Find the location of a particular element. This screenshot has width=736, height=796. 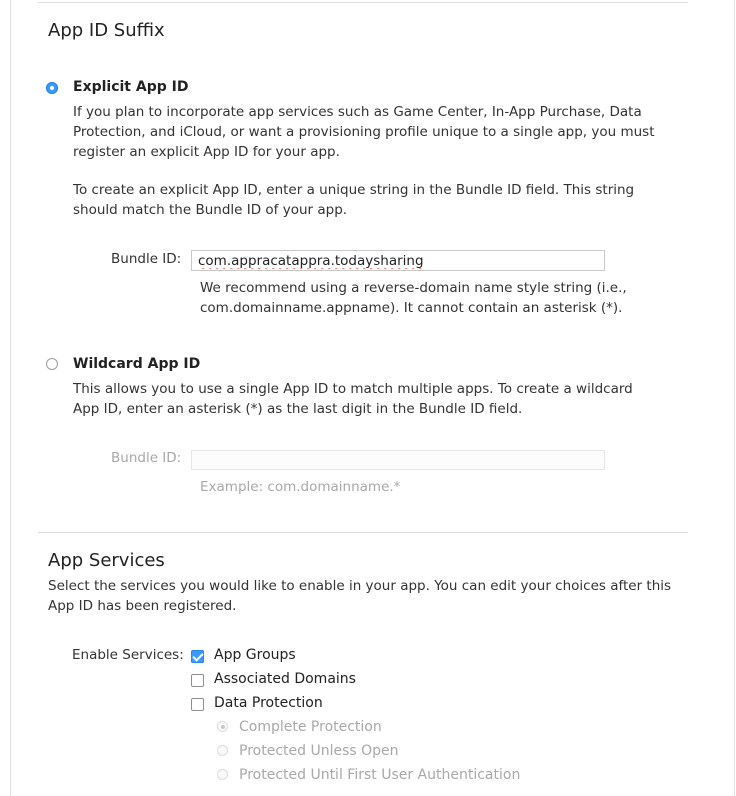

explicit-bundle-id-label: Bundle ID: is located at coordinates (146, 259).